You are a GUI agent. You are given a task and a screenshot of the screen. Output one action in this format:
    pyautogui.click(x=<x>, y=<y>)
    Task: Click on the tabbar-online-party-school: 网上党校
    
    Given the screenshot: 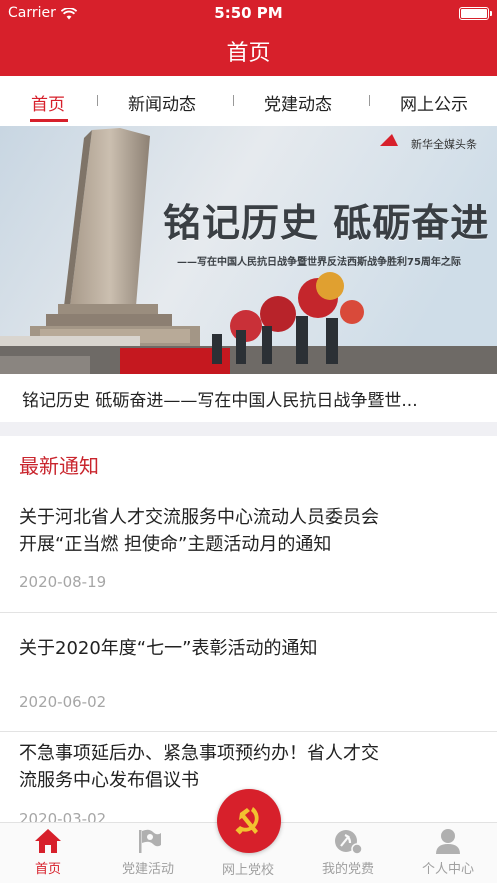 What is the action you would take?
    pyautogui.click(x=248, y=867)
    